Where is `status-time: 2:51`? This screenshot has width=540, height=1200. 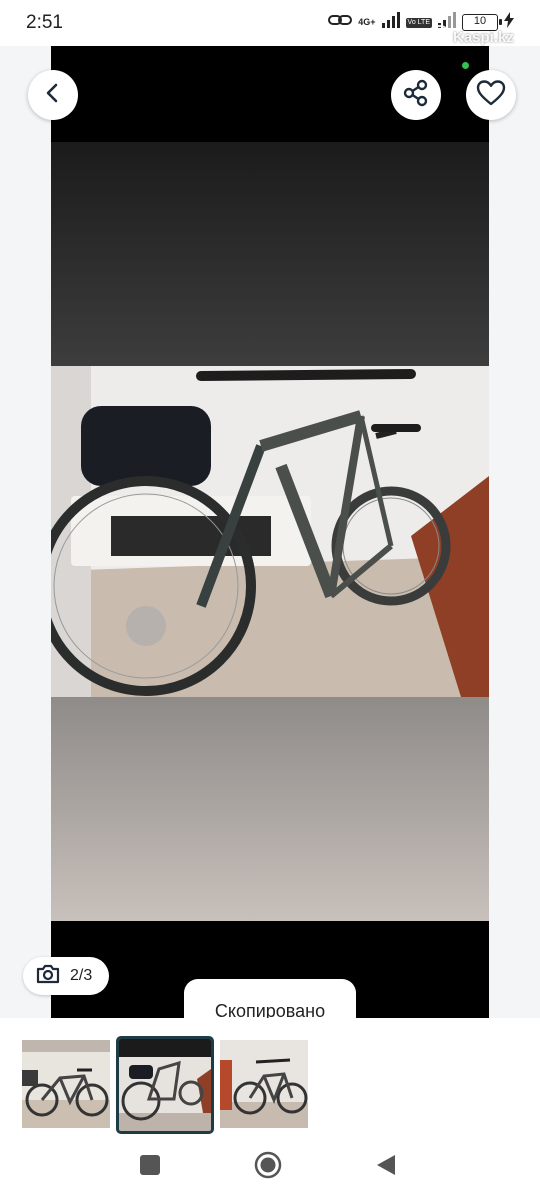 status-time: 2:51 is located at coordinates (44, 22).